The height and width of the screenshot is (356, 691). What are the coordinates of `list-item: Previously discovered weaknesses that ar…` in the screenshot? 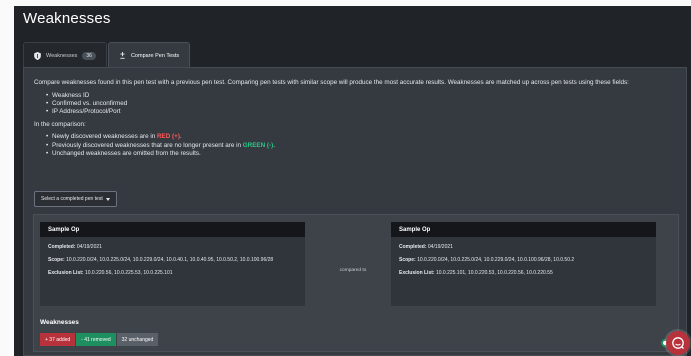 It's located at (364, 146).